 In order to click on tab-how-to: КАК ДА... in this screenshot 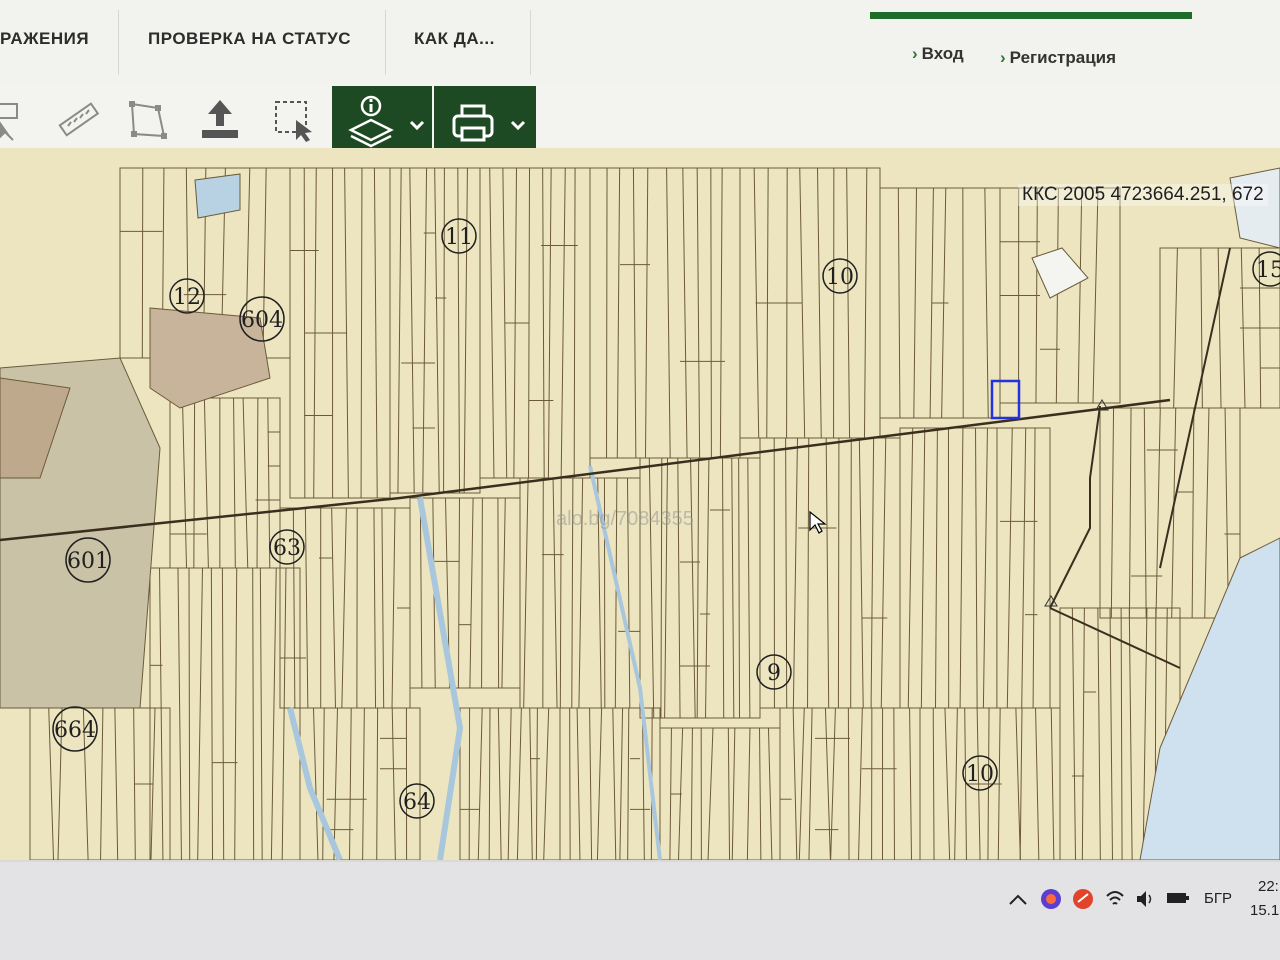, I will do `click(454, 42)`.